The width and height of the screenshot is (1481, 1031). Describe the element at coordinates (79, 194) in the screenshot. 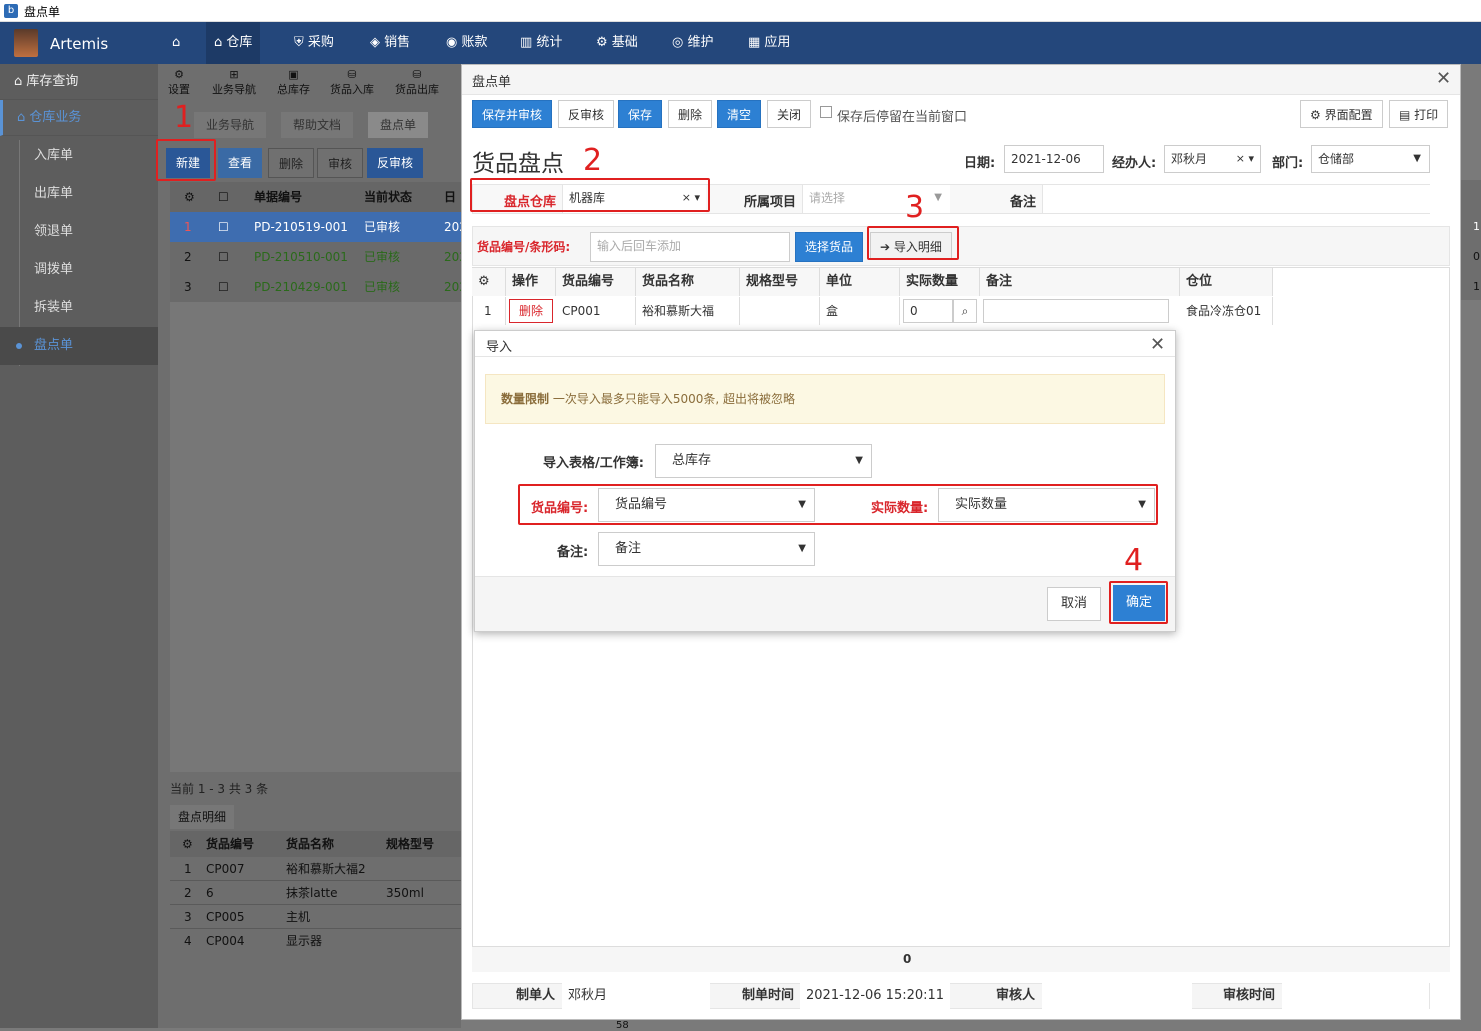

I see `sidebar-sub-outbound: 出库单` at that location.